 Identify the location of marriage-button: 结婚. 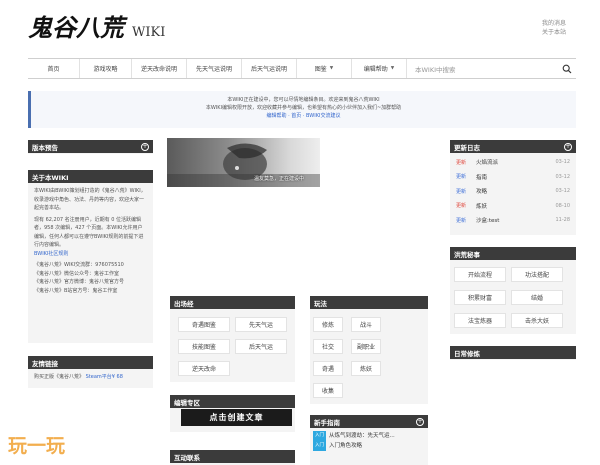
(537, 297).